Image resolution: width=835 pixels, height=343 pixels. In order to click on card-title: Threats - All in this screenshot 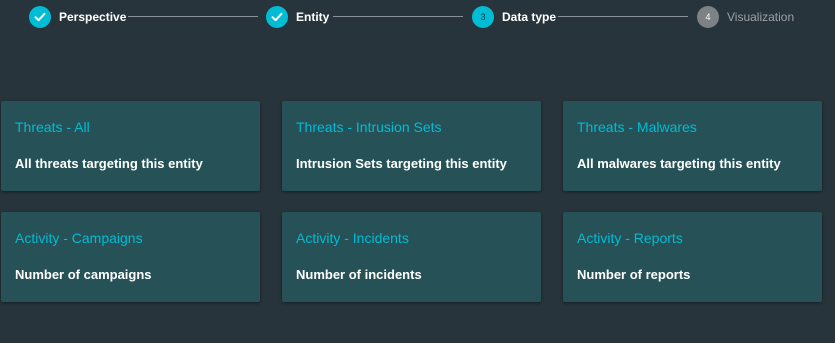, I will do `click(52, 127)`.